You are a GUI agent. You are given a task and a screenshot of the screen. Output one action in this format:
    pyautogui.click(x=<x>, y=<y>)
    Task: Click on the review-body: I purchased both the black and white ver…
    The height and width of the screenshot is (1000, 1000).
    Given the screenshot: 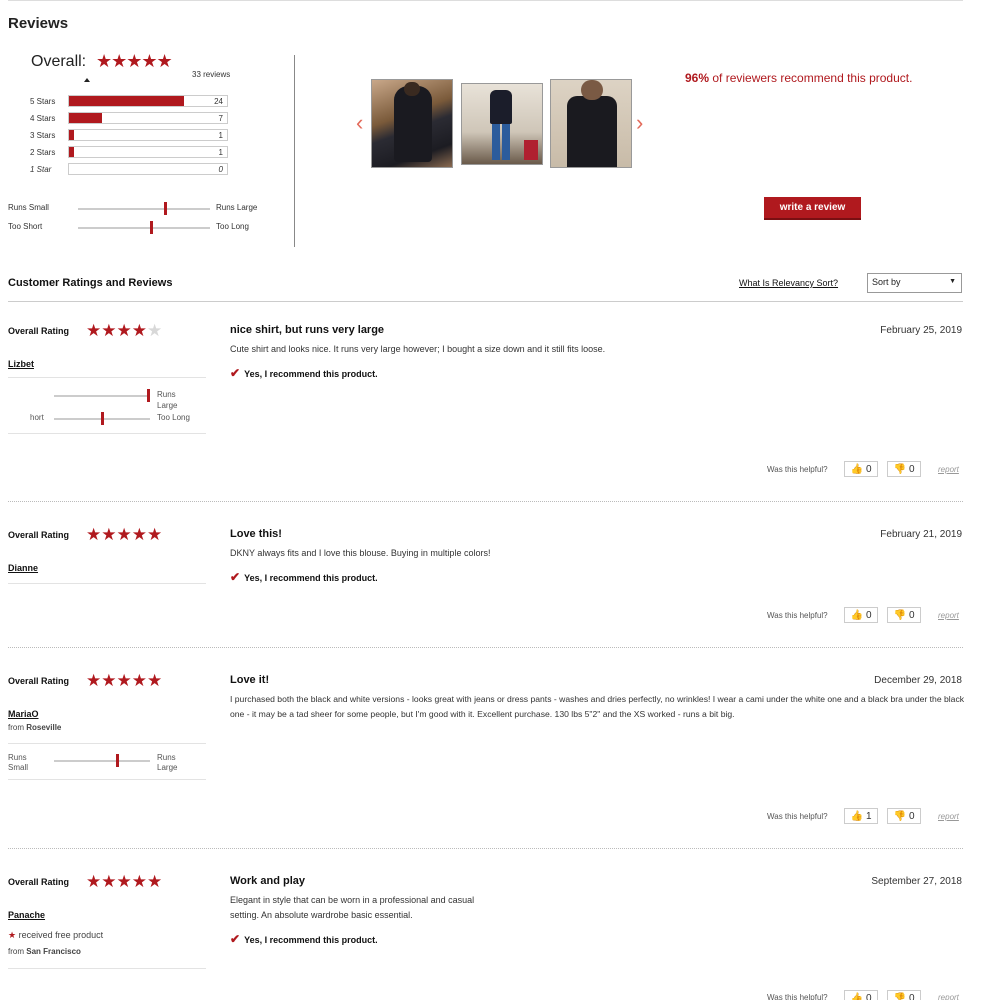 What is the action you would take?
    pyautogui.click(x=597, y=706)
    